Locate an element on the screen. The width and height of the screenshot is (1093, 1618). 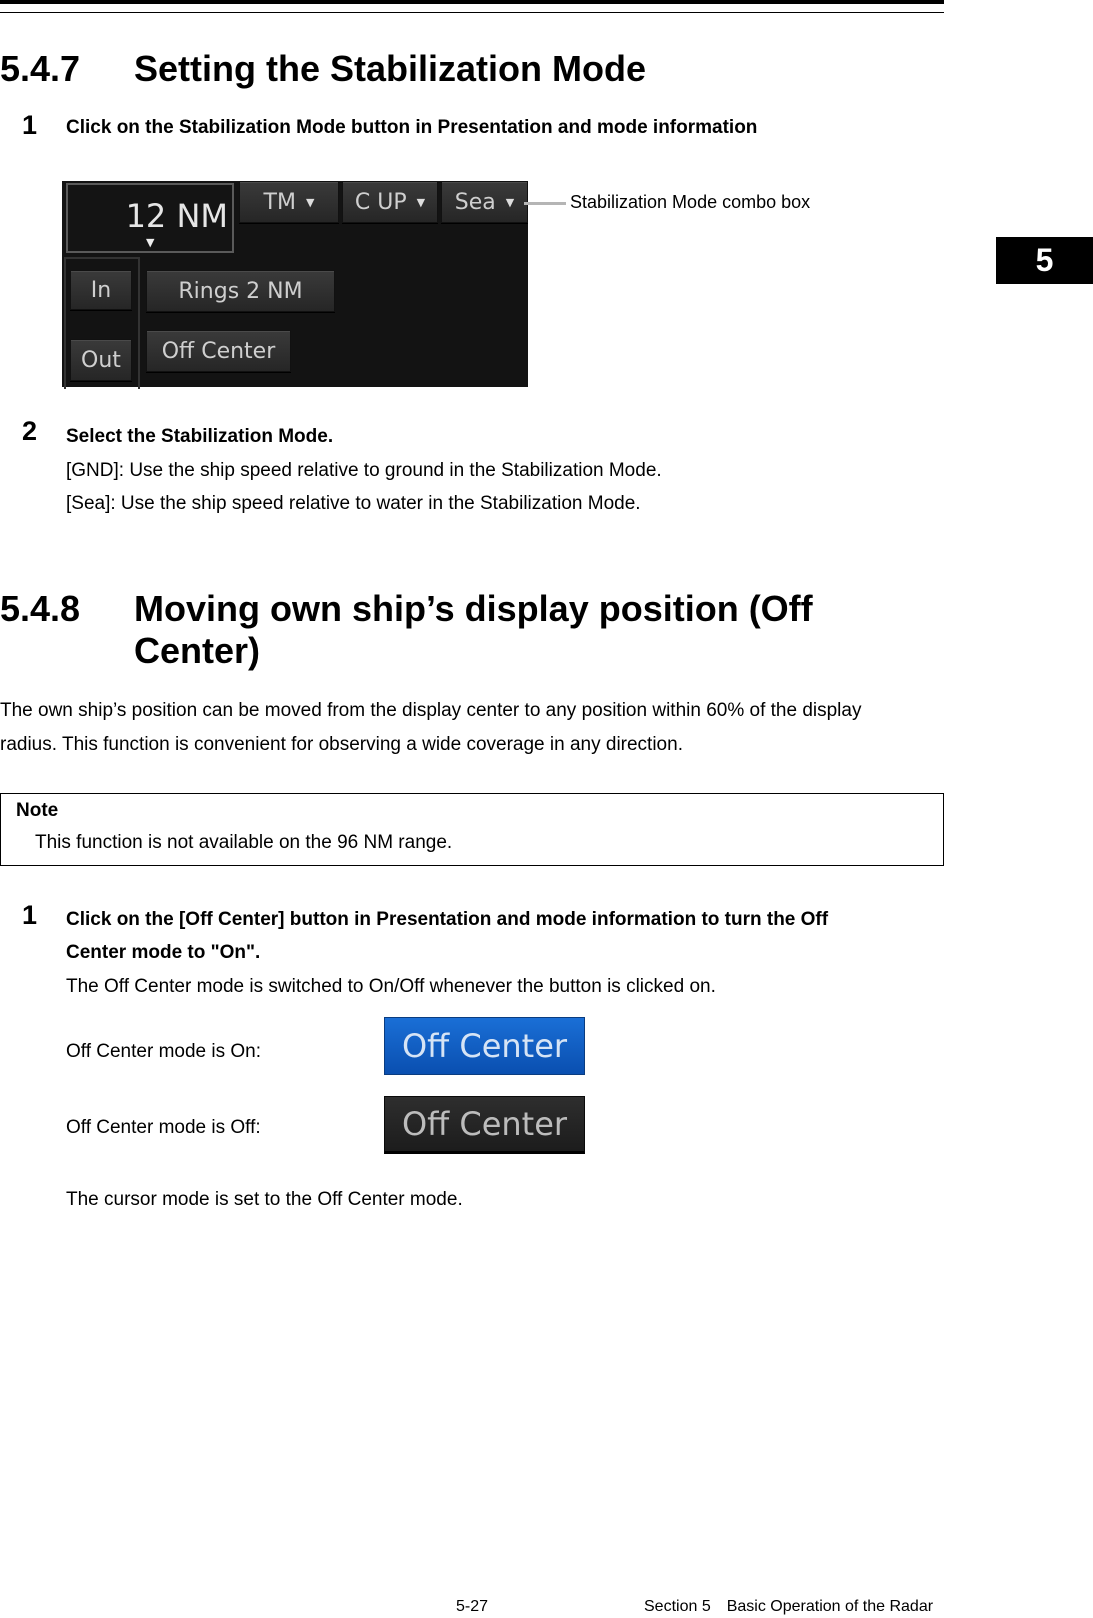
orientation-value: C UP is located at coordinates (380, 202).